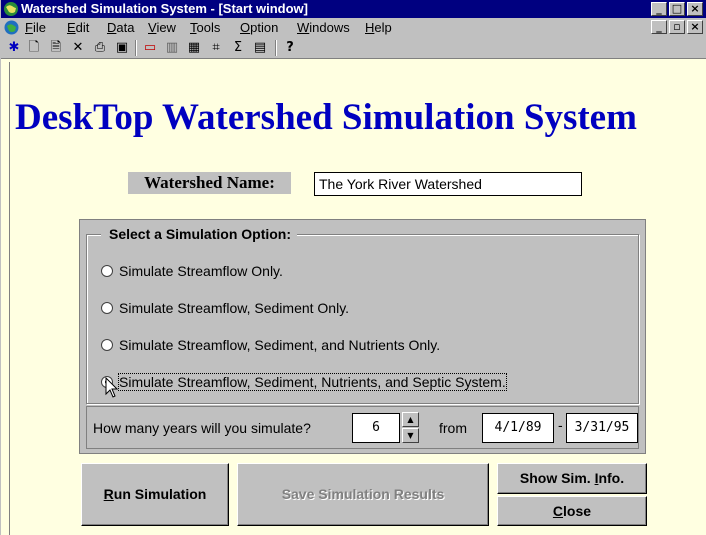 The height and width of the screenshot is (535, 706). What do you see at coordinates (162, 27) in the screenshot?
I see `menu-view: View` at bounding box center [162, 27].